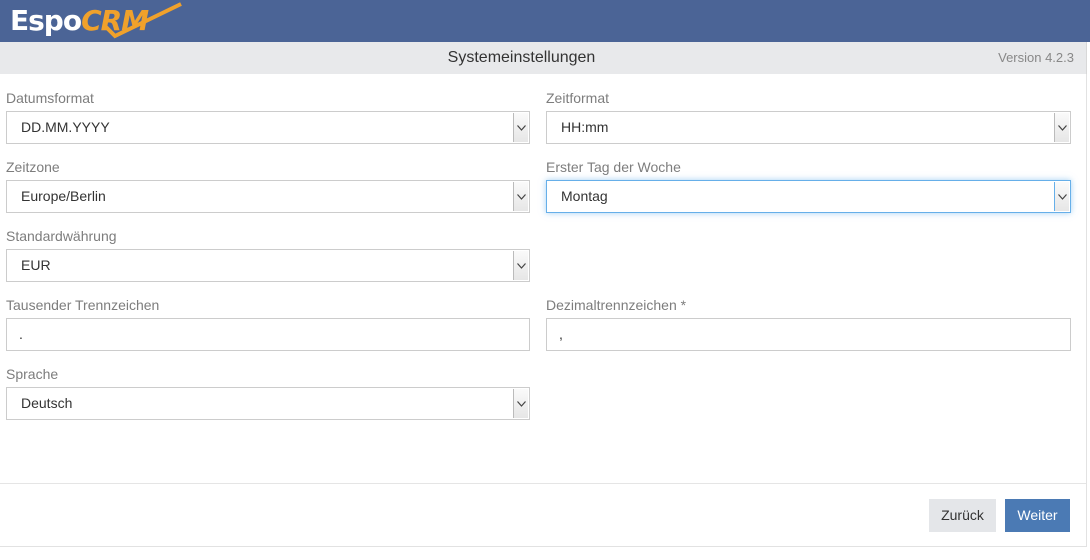  Describe the element at coordinates (521, 57) in the screenshot. I see `page-title: Systemeinstellungen` at that location.